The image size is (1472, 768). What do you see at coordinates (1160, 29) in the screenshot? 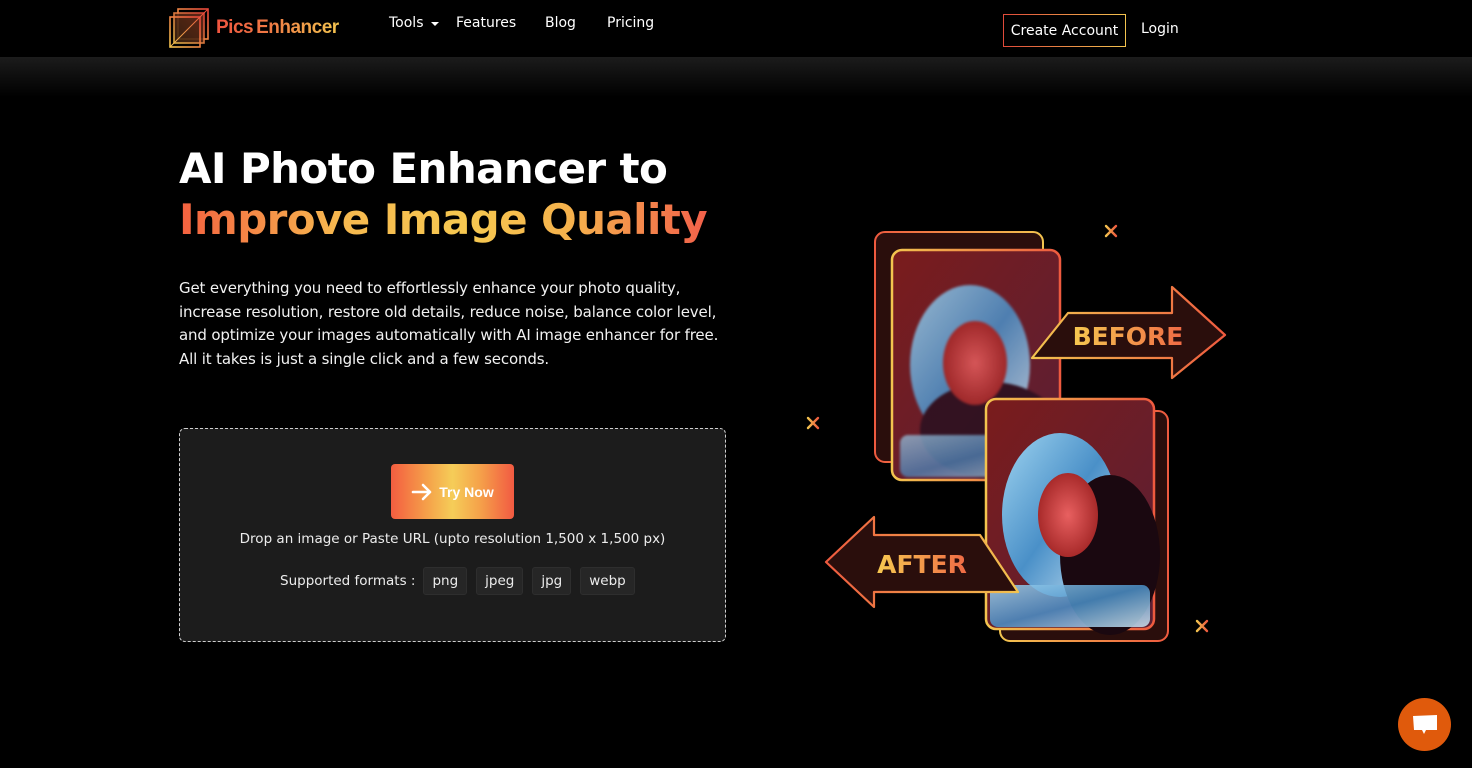
I see `login-link: Login` at bounding box center [1160, 29].